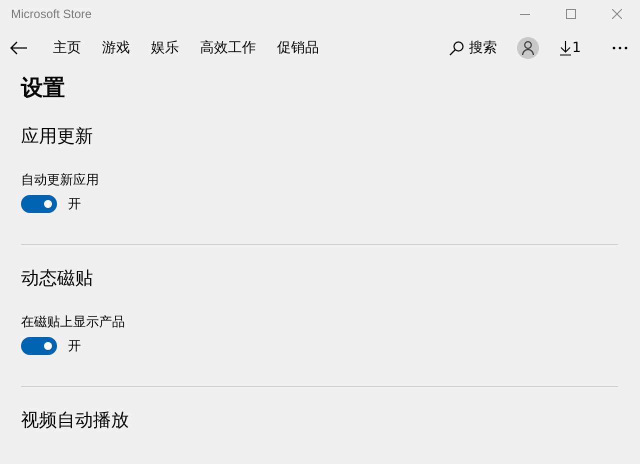 This screenshot has height=464, width=640. Describe the element at coordinates (228, 48) in the screenshot. I see `nav-tab: 高效工作` at that location.